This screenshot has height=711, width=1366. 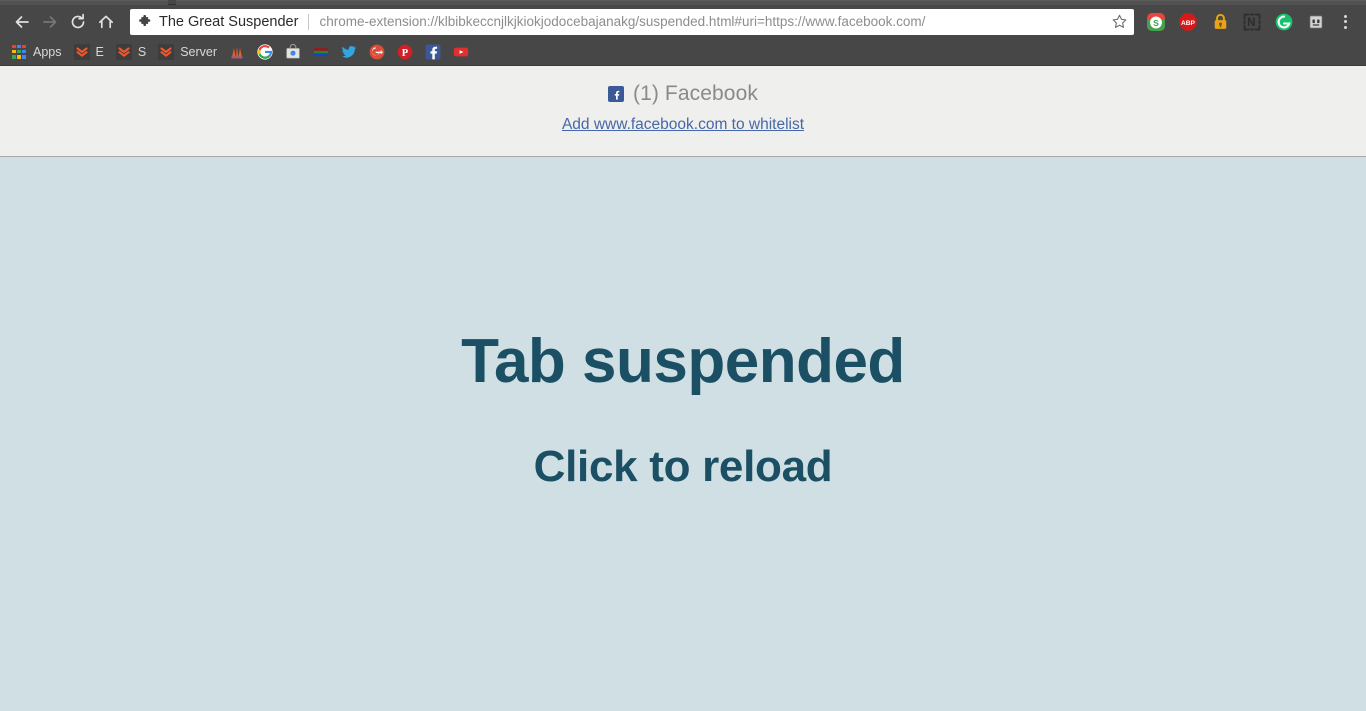 I want to click on padlock-extension-icon, so click(x=1220, y=22).